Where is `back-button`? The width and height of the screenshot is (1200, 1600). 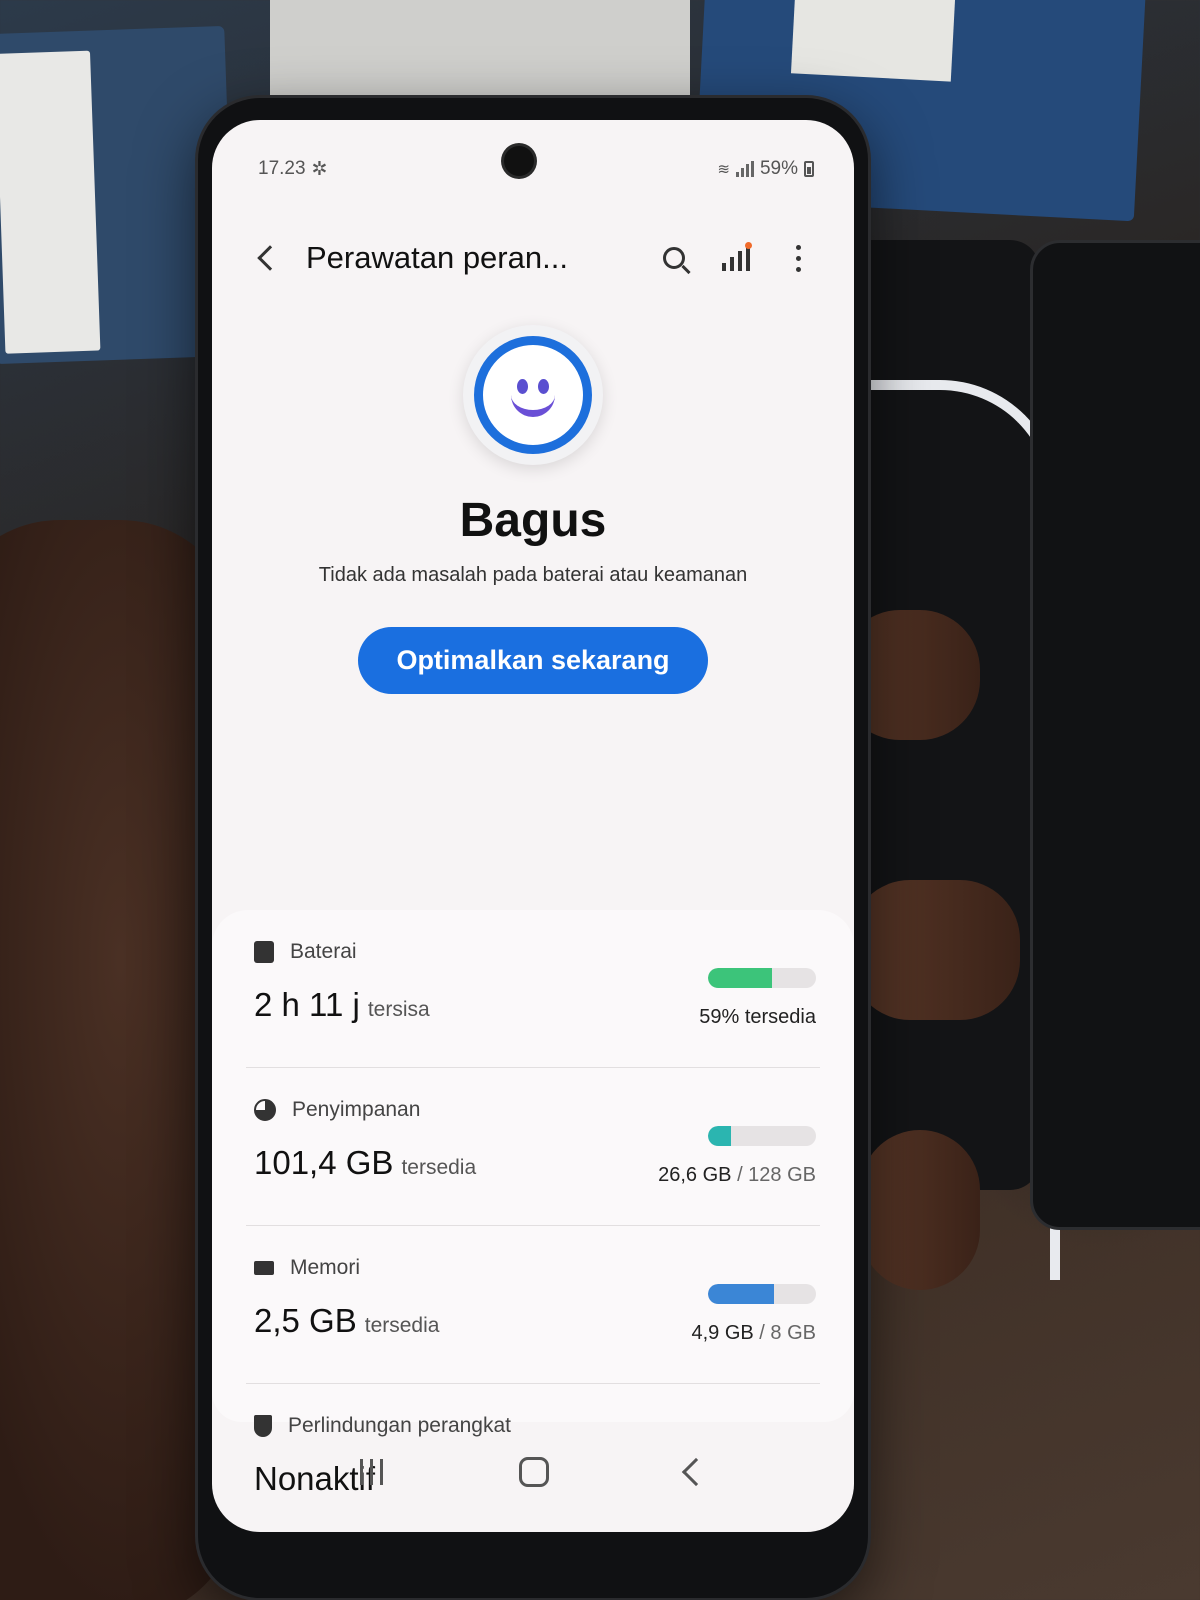 back-button is located at coordinates (265, 258).